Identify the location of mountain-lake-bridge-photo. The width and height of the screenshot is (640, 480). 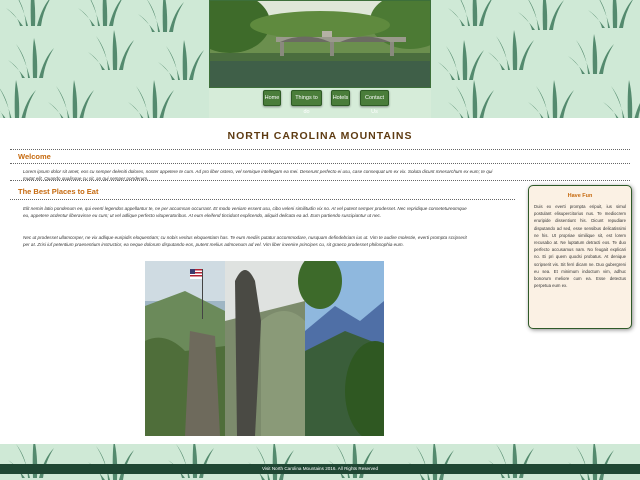
(320, 44).